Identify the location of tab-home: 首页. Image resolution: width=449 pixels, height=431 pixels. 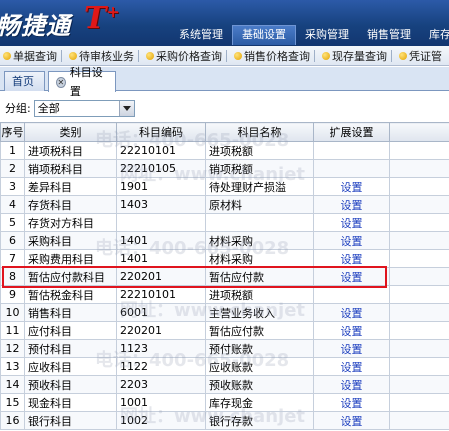
(24, 81).